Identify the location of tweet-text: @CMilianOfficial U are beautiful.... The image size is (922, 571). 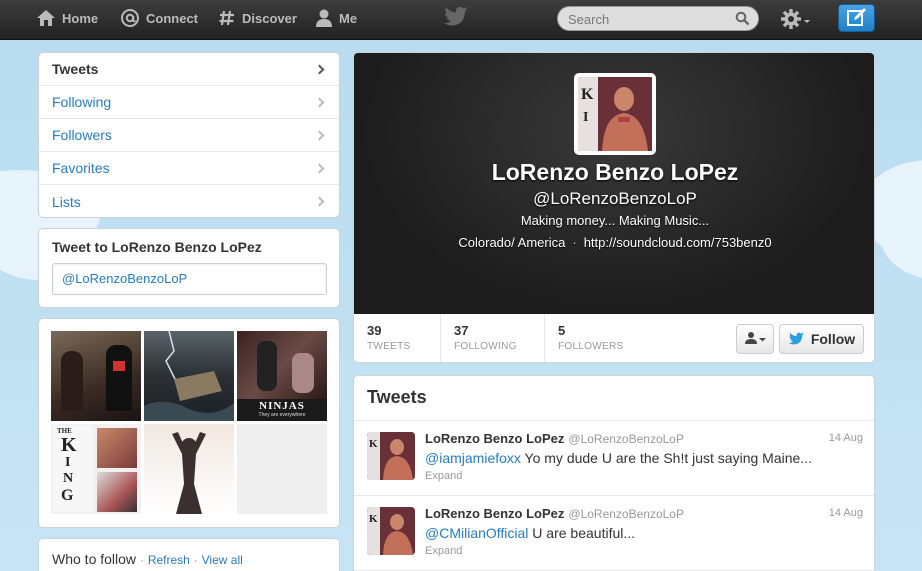
(530, 533).